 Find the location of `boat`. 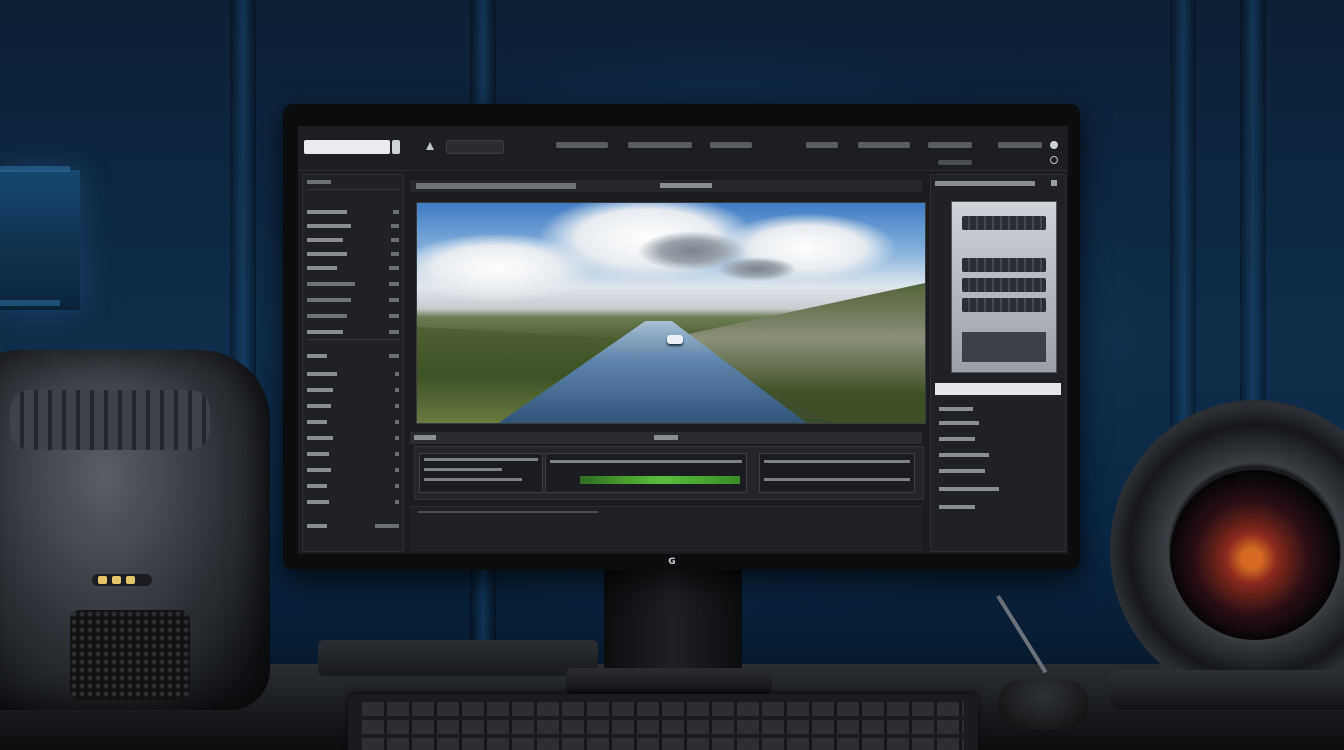

boat is located at coordinates (675, 339).